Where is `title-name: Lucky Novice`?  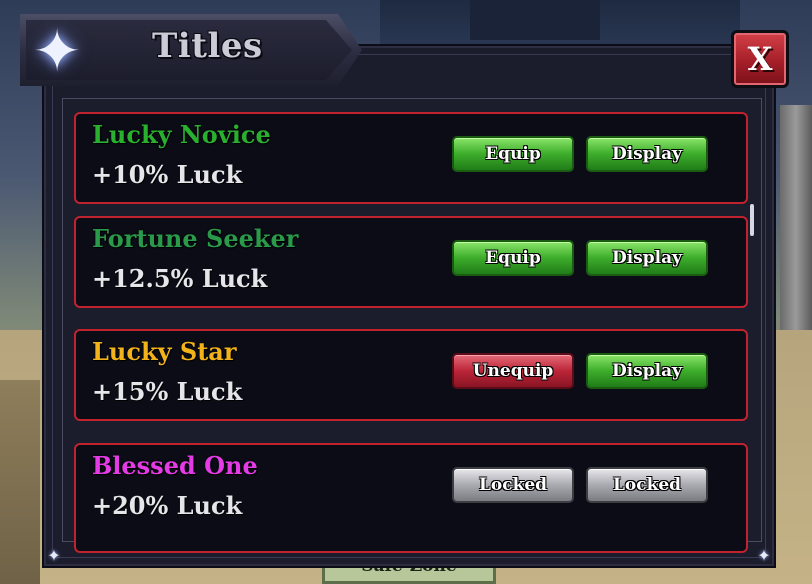
title-name: Lucky Novice is located at coordinates (181, 134).